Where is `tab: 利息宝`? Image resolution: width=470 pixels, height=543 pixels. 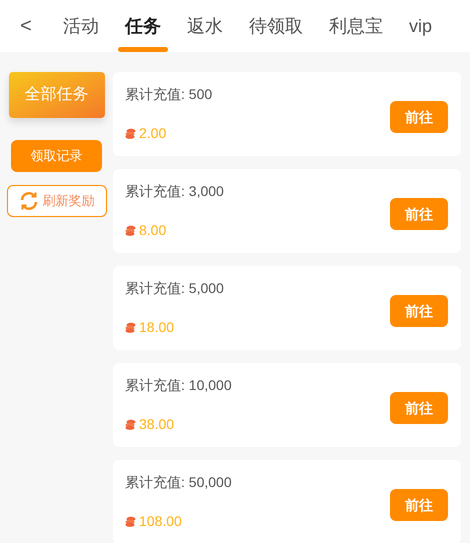 tab: 利息宝 is located at coordinates (356, 26).